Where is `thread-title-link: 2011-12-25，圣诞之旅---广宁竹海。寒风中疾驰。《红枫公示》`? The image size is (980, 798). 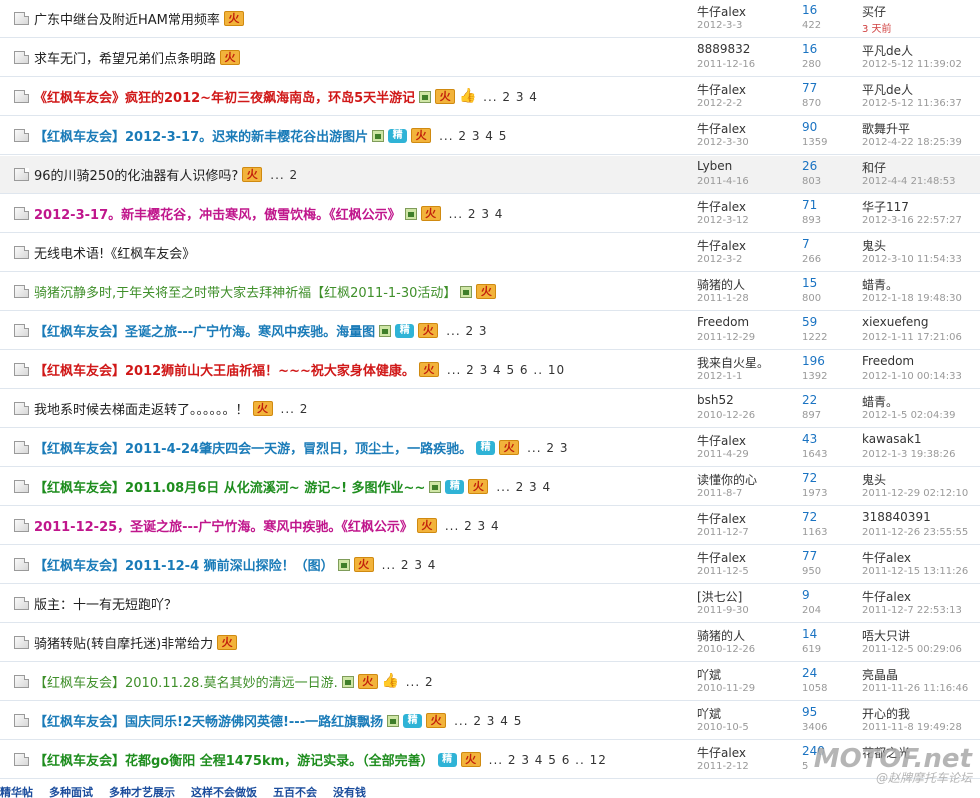 thread-title-link: 2011-12-25，圣诞之旅---广宁竹海。寒风中疾驰。《红枫公示》 is located at coordinates (223, 525).